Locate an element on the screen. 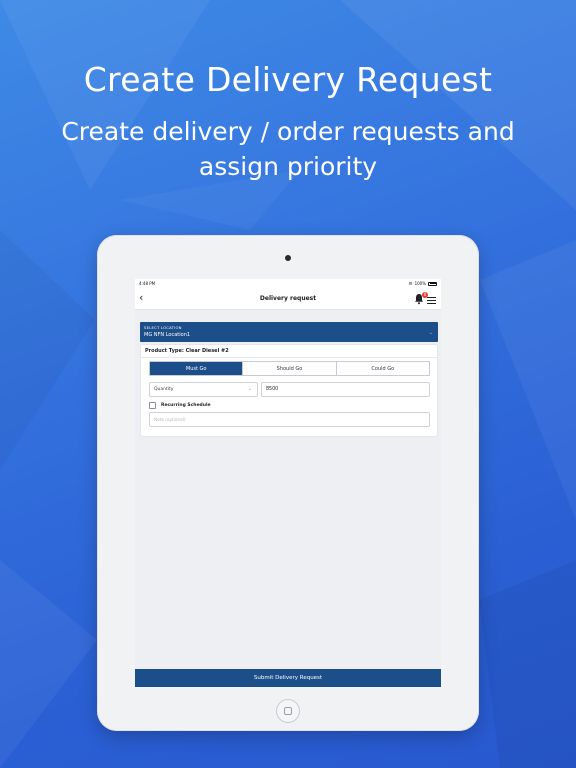 The width and height of the screenshot is (576, 768). status-bar: 4:48 PM ≋ 100% is located at coordinates (288, 283).